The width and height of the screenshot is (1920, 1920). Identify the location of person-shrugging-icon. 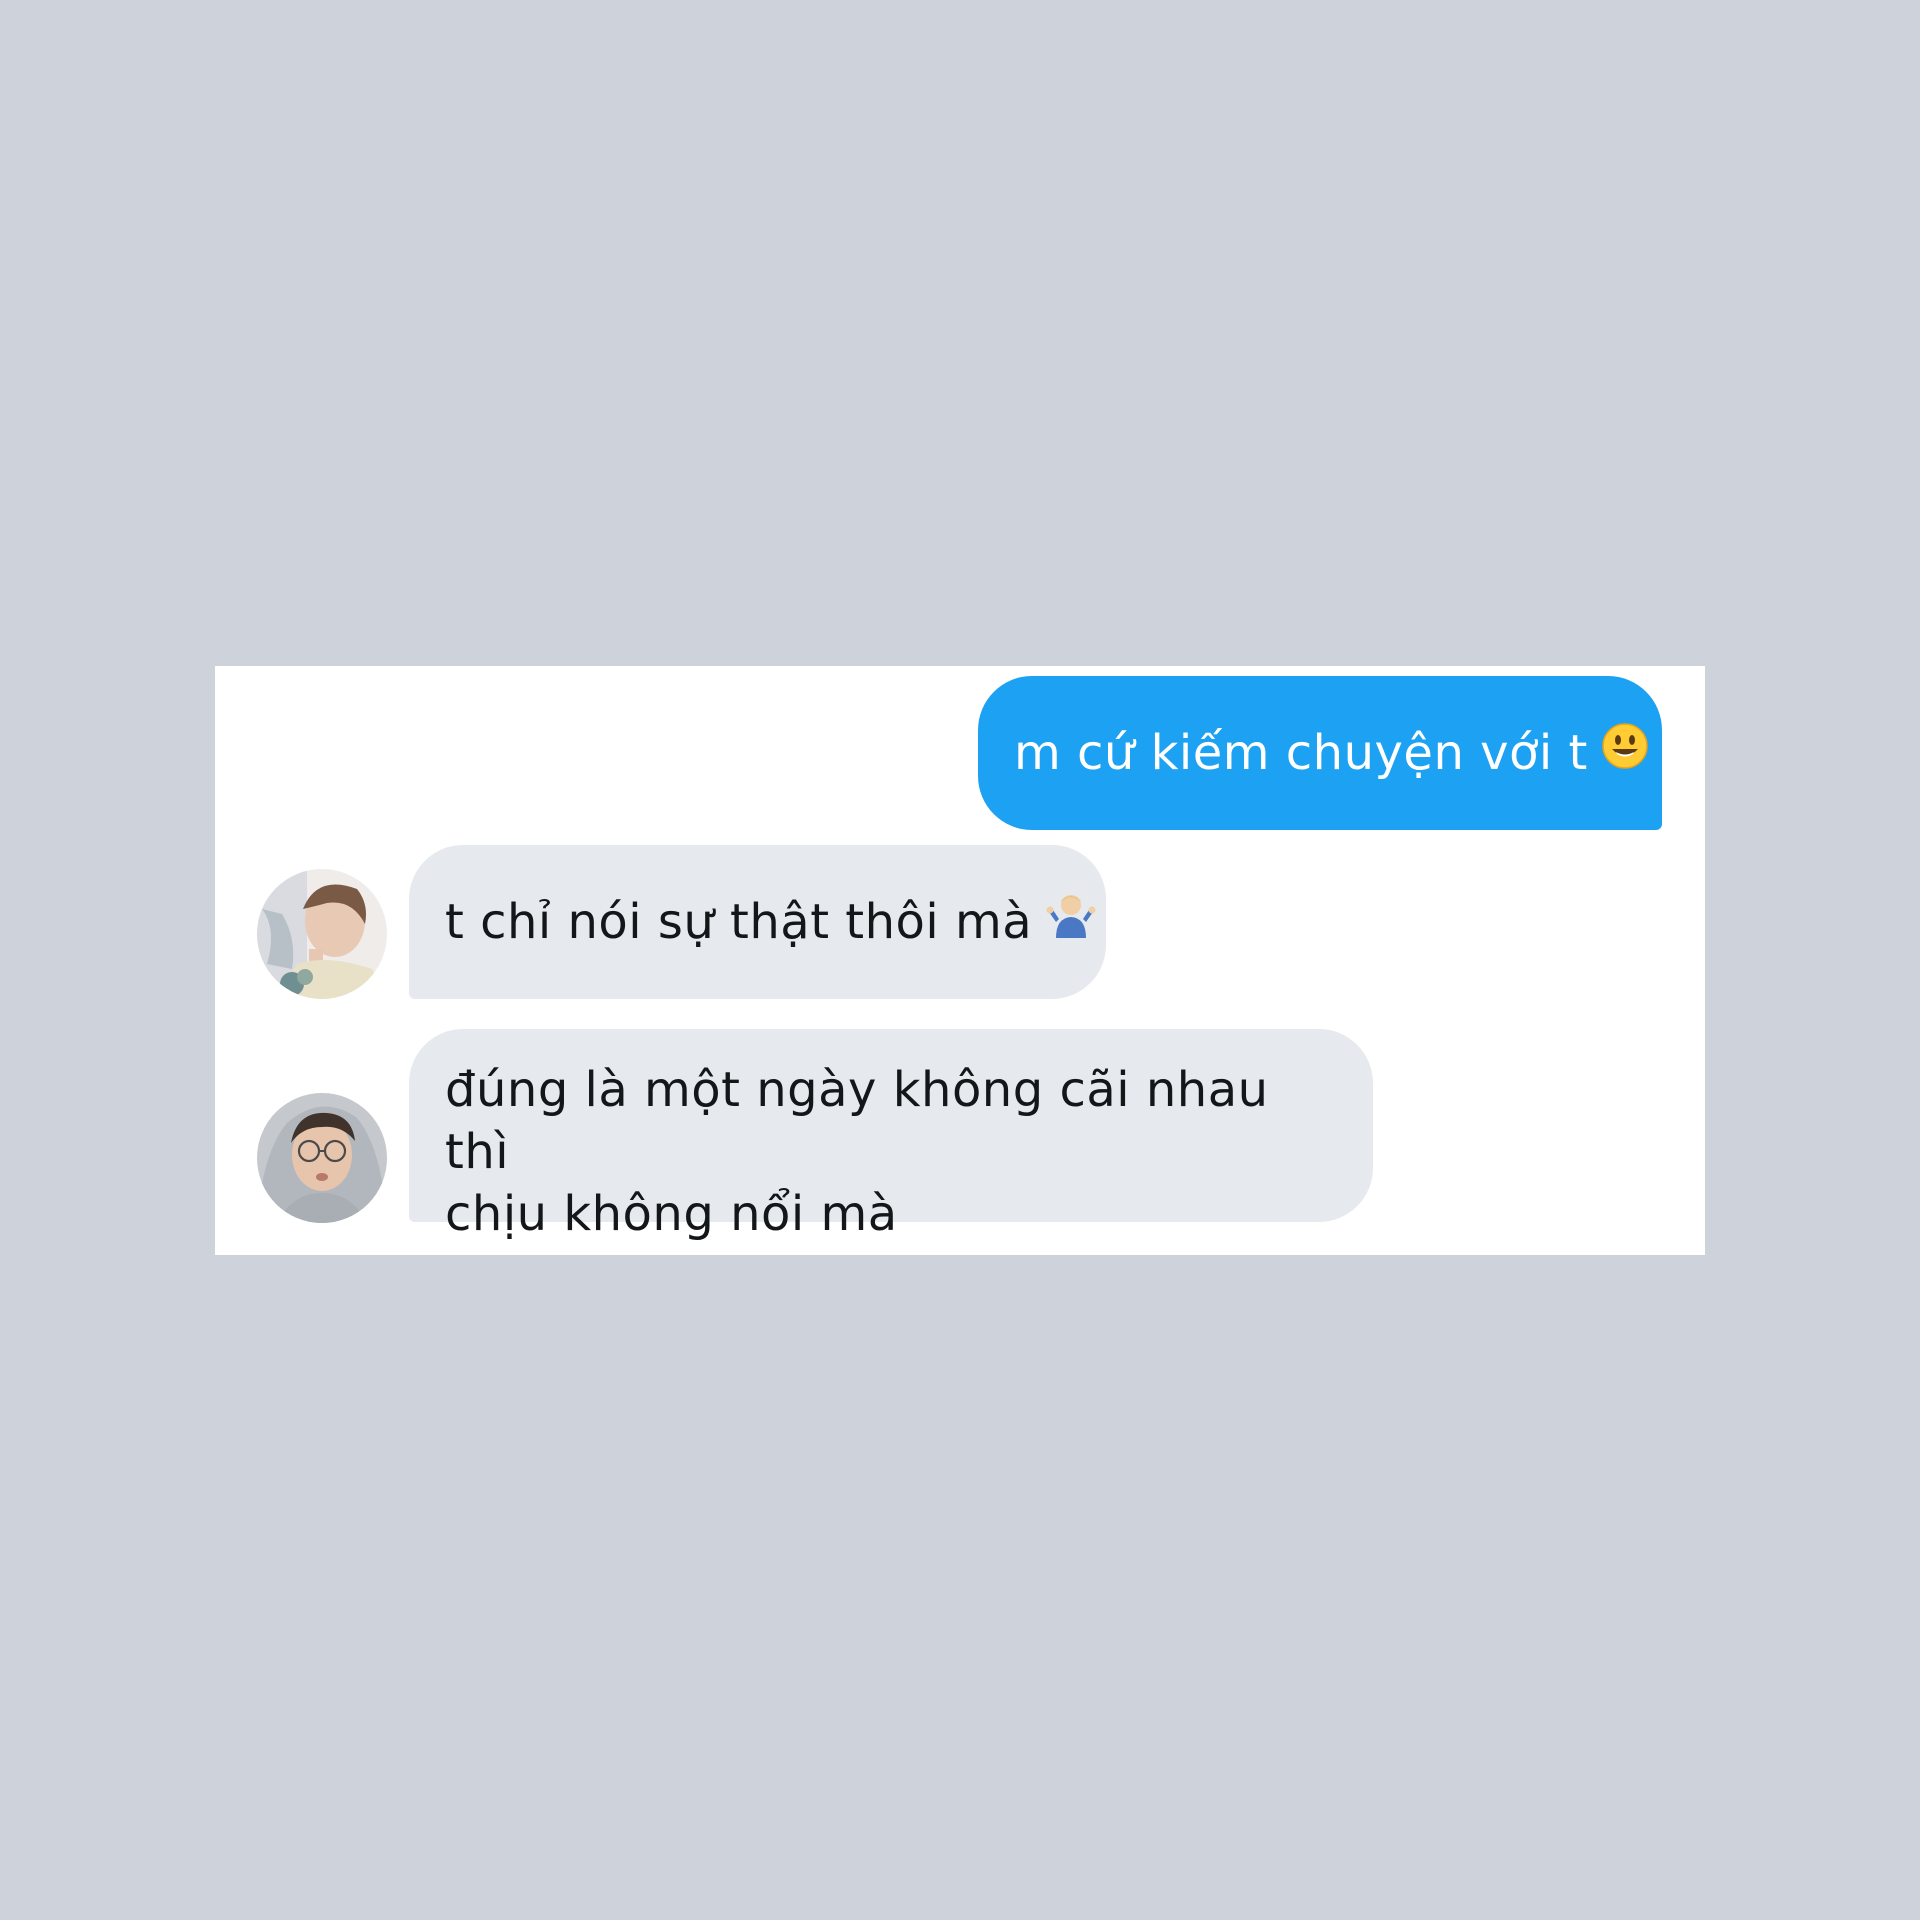
(1071, 922).